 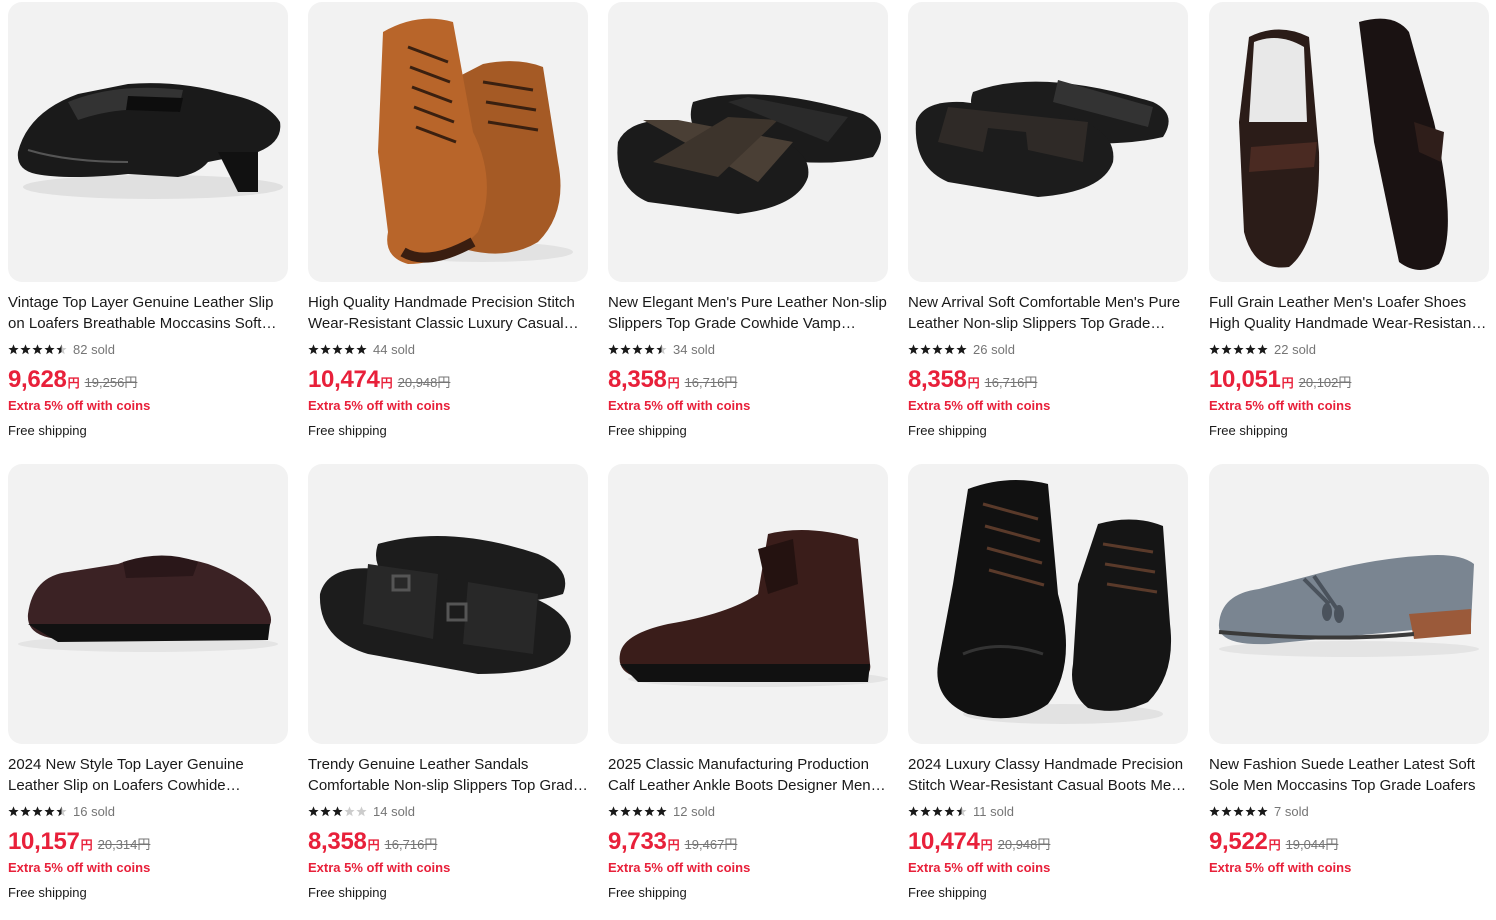 I want to click on price-row: 9,522 円 19,044円, so click(x=1349, y=842).